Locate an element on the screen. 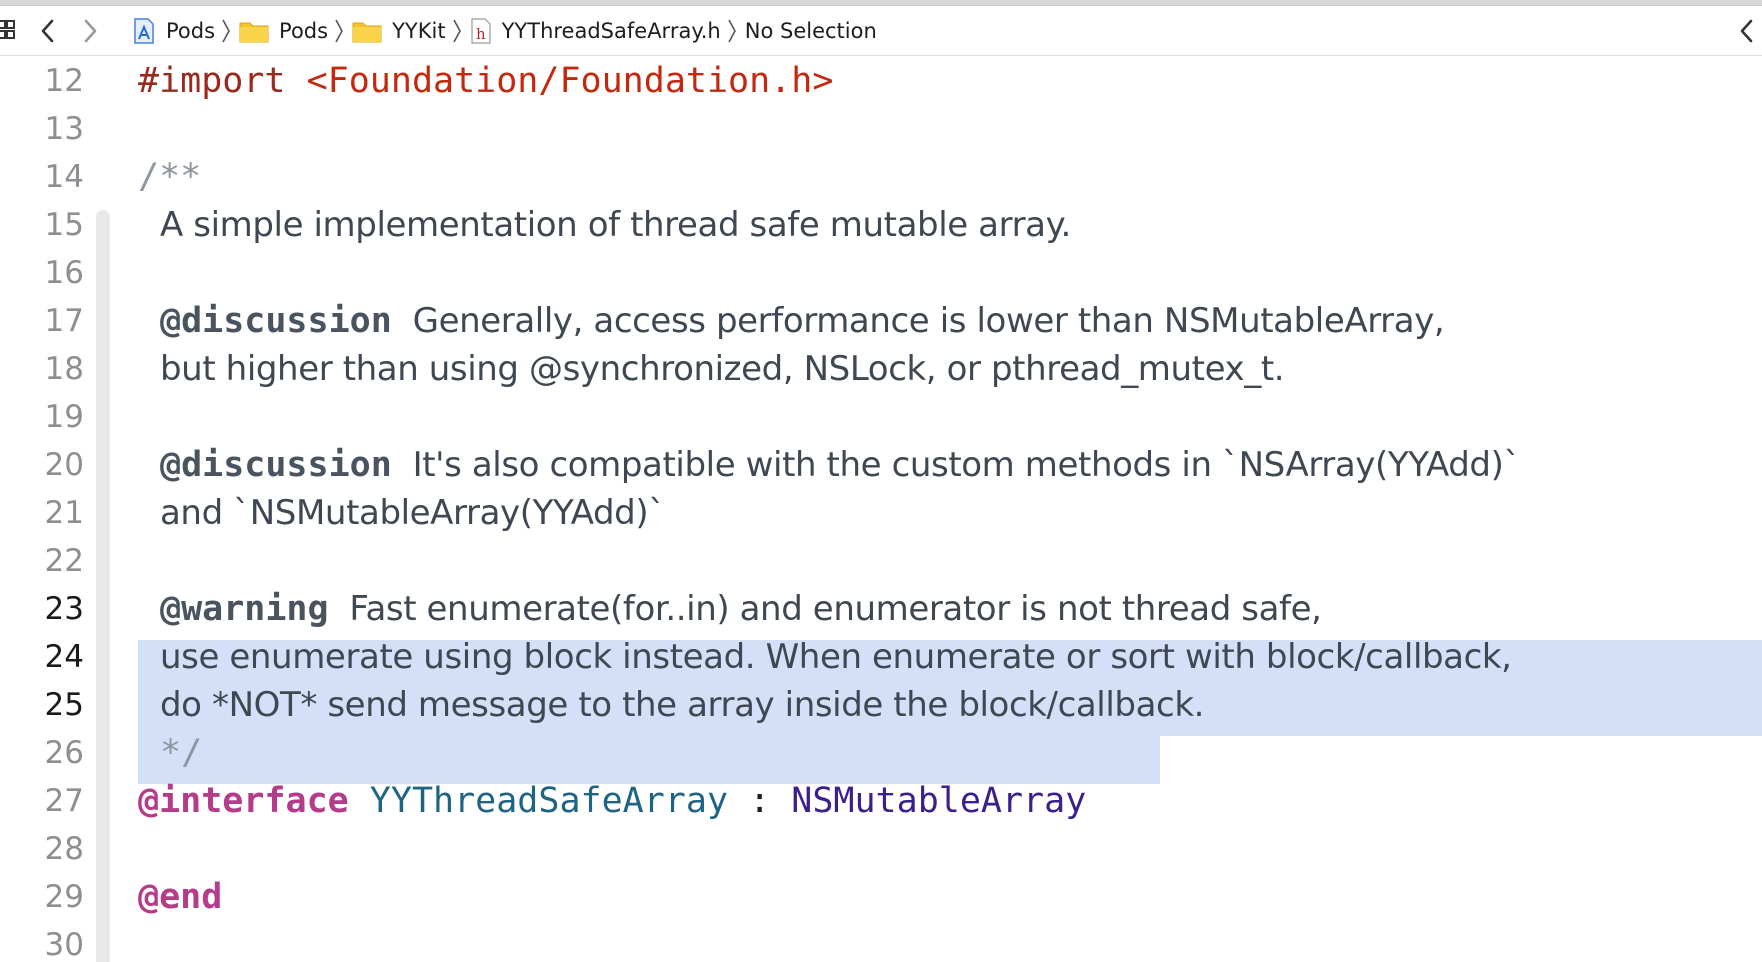 This screenshot has height=962, width=1762. svg-text: h is located at coordinates (481, 34).